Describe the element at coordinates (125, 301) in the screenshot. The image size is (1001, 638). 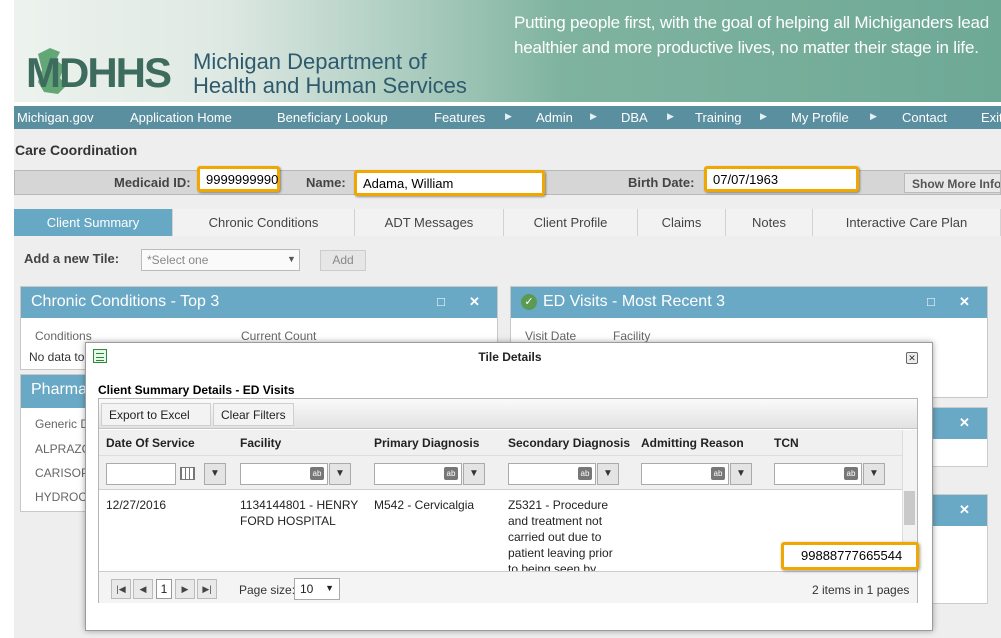
I see `tile-title: Chronic Conditions - Top 3` at that location.